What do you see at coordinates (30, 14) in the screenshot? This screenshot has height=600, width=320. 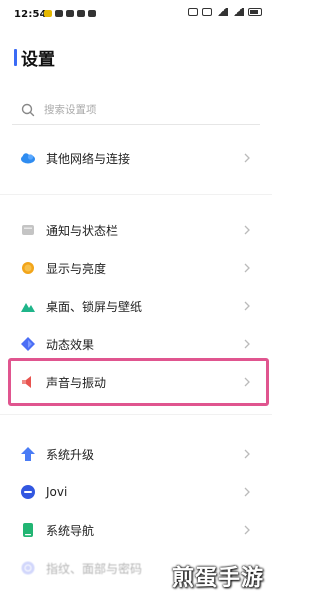 I see `status-time: 12:54` at bounding box center [30, 14].